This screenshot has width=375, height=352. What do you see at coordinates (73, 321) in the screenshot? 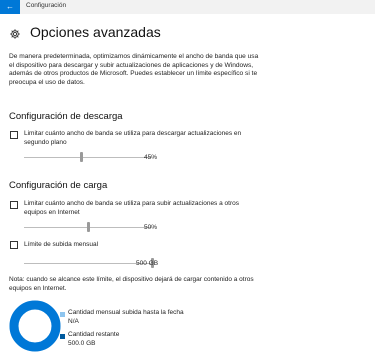
I see `legend-used-value: N/A` at bounding box center [73, 321].